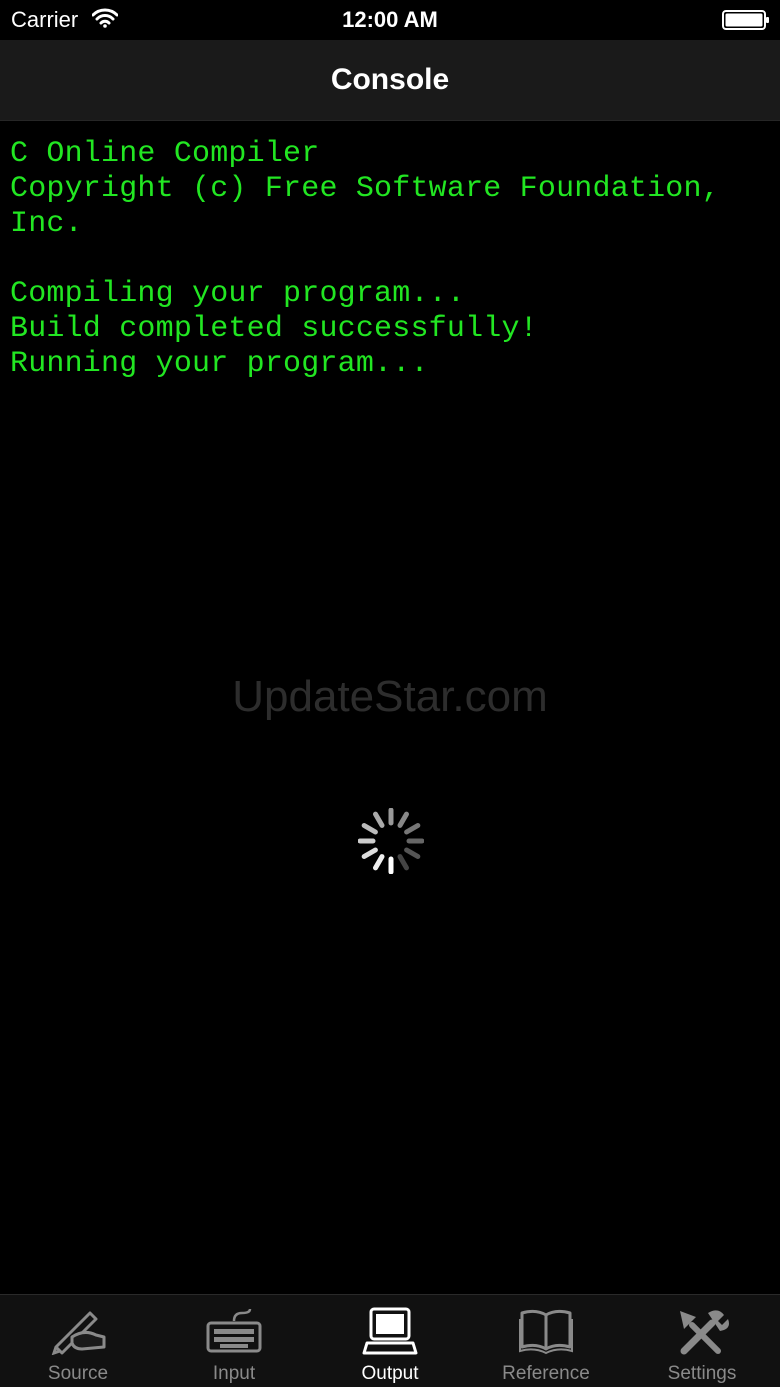 The width and height of the screenshot is (780, 1387). Describe the element at coordinates (390, 696) in the screenshot. I see `watermark: UpdateStar.com` at that location.